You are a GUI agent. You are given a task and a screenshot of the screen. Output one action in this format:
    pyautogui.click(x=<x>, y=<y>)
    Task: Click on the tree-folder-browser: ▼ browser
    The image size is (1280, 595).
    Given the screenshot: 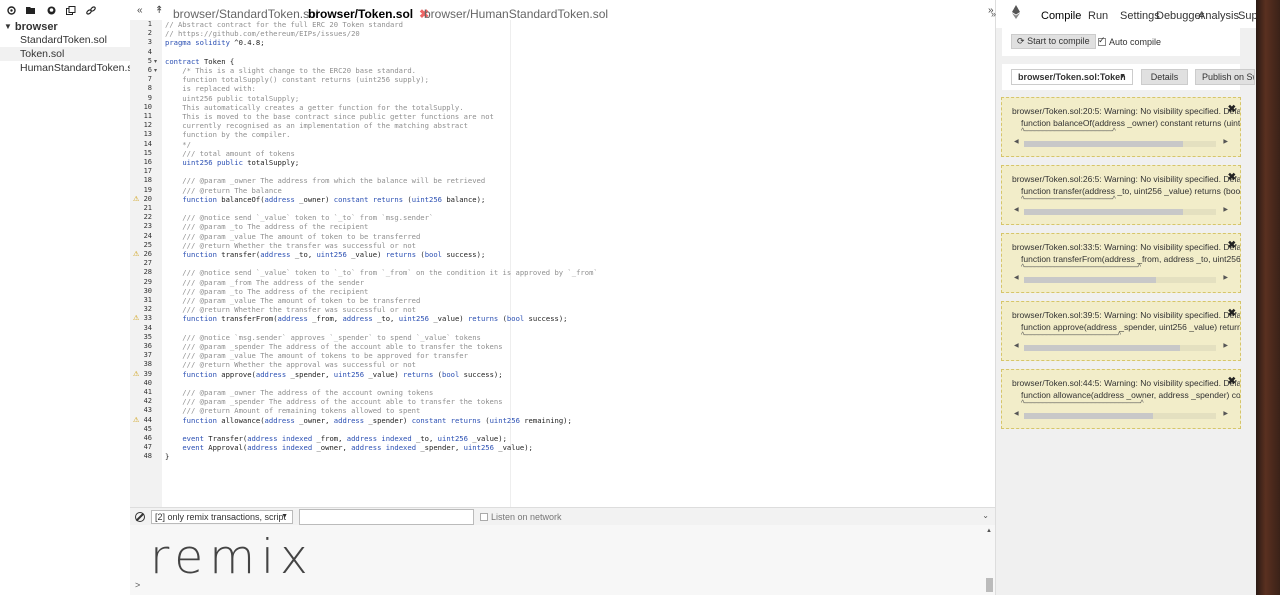 What is the action you would take?
    pyautogui.click(x=65, y=26)
    